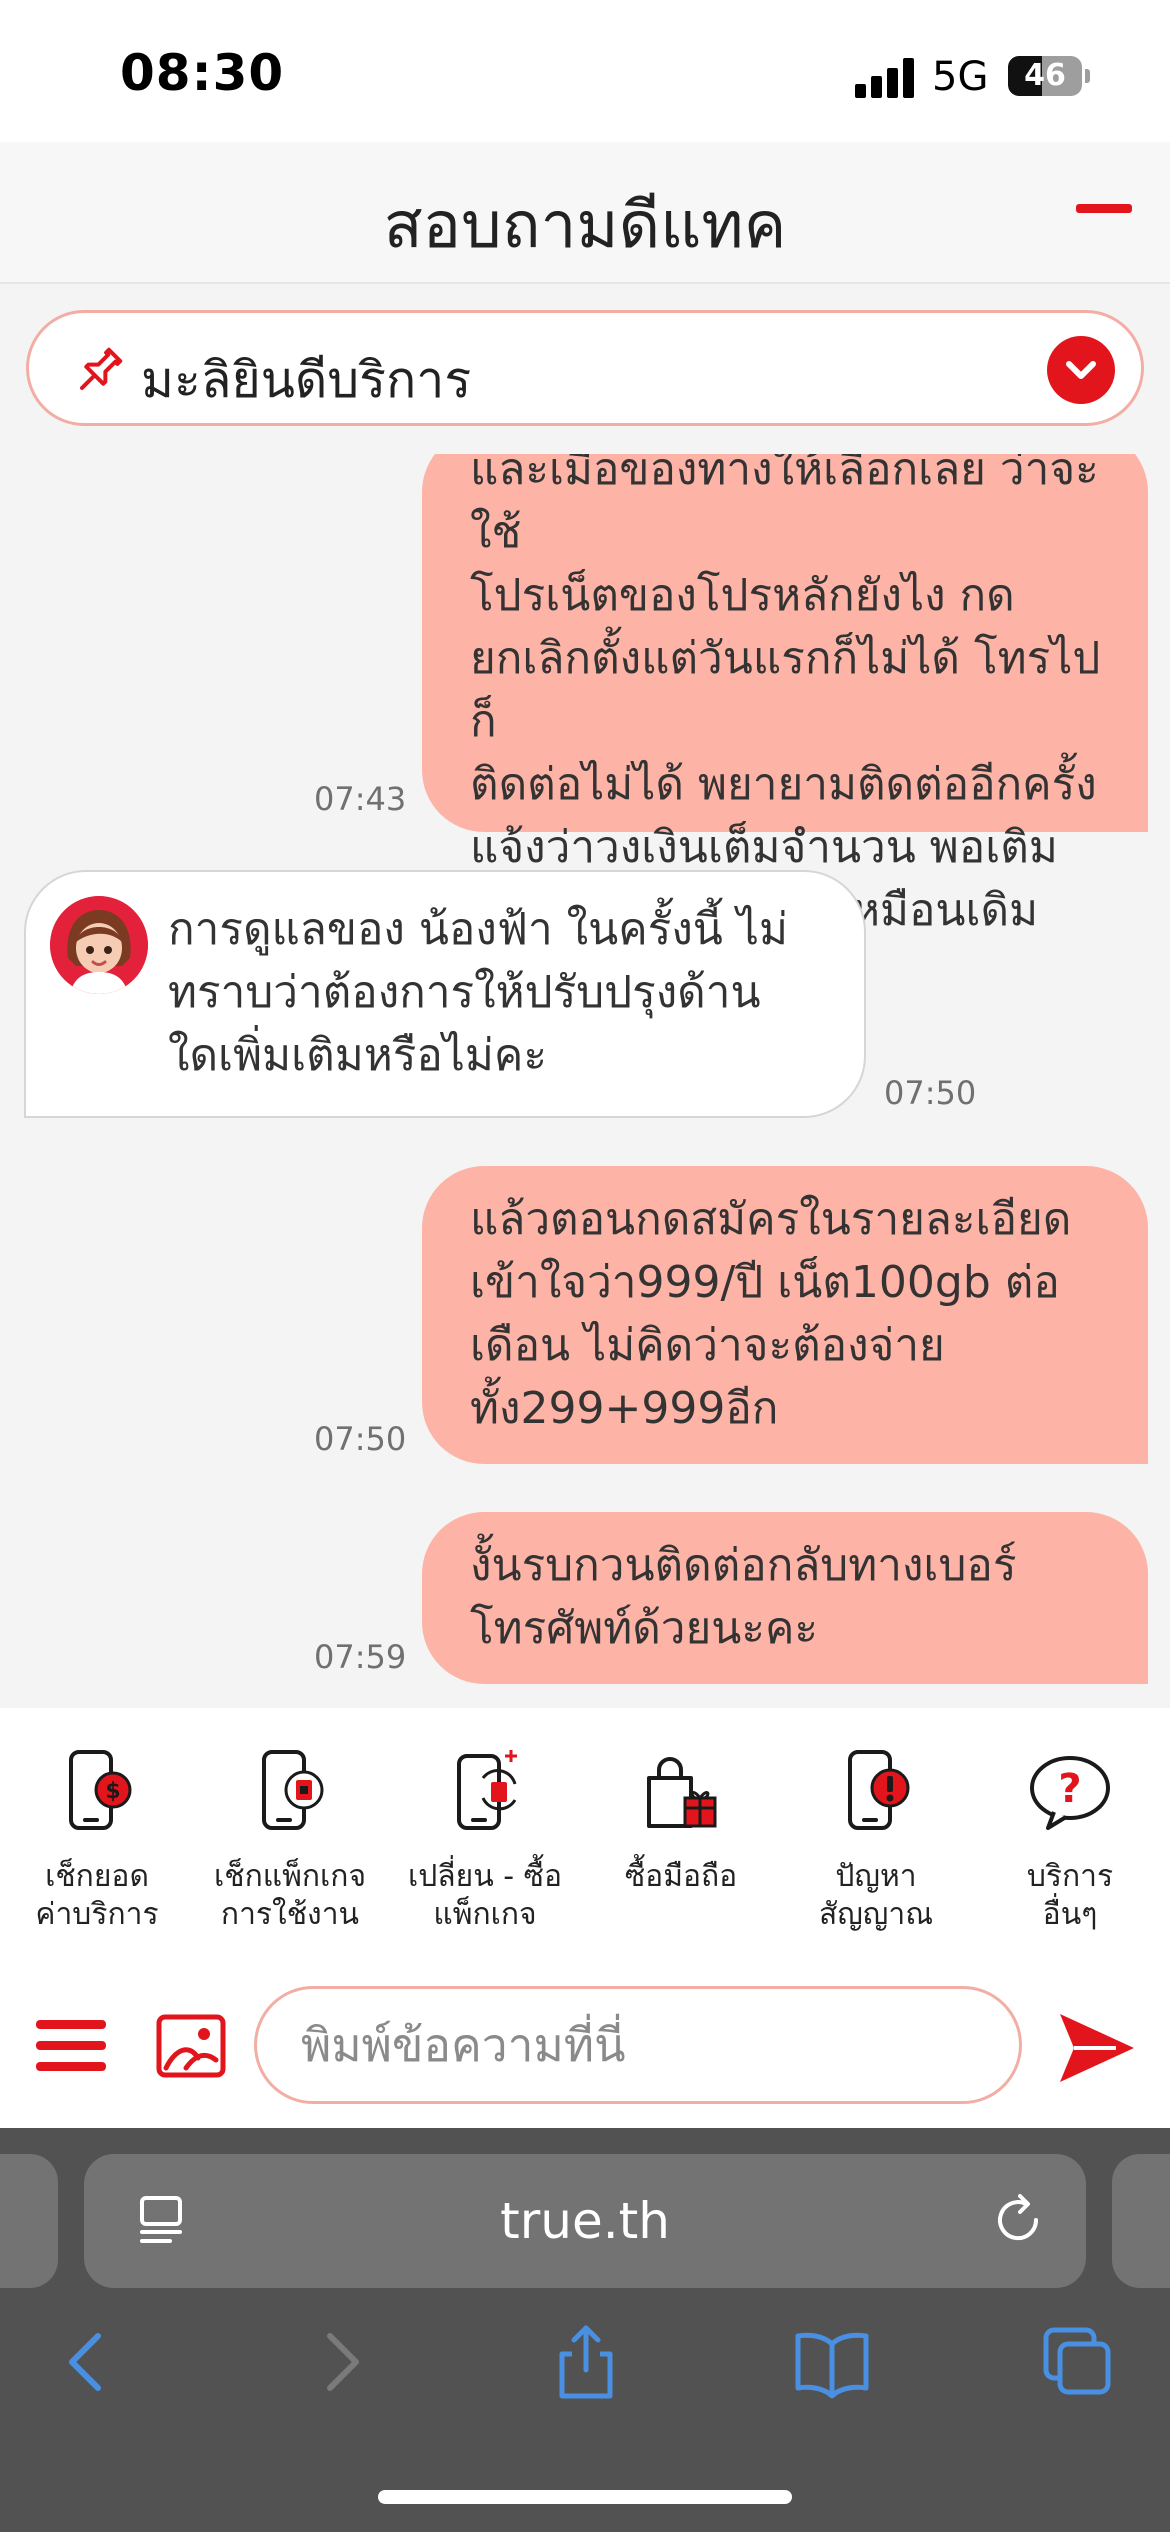 This screenshot has width=1170, height=2532. I want to click on message-line: เข้าใจว่า999/ปี เน็ต100gb ต่อ, so click(765, 1282).